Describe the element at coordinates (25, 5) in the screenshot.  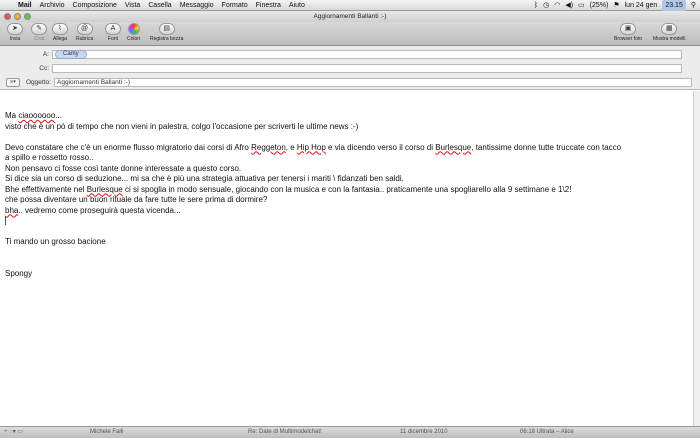
I see `menu-mail: Mail` at that location.